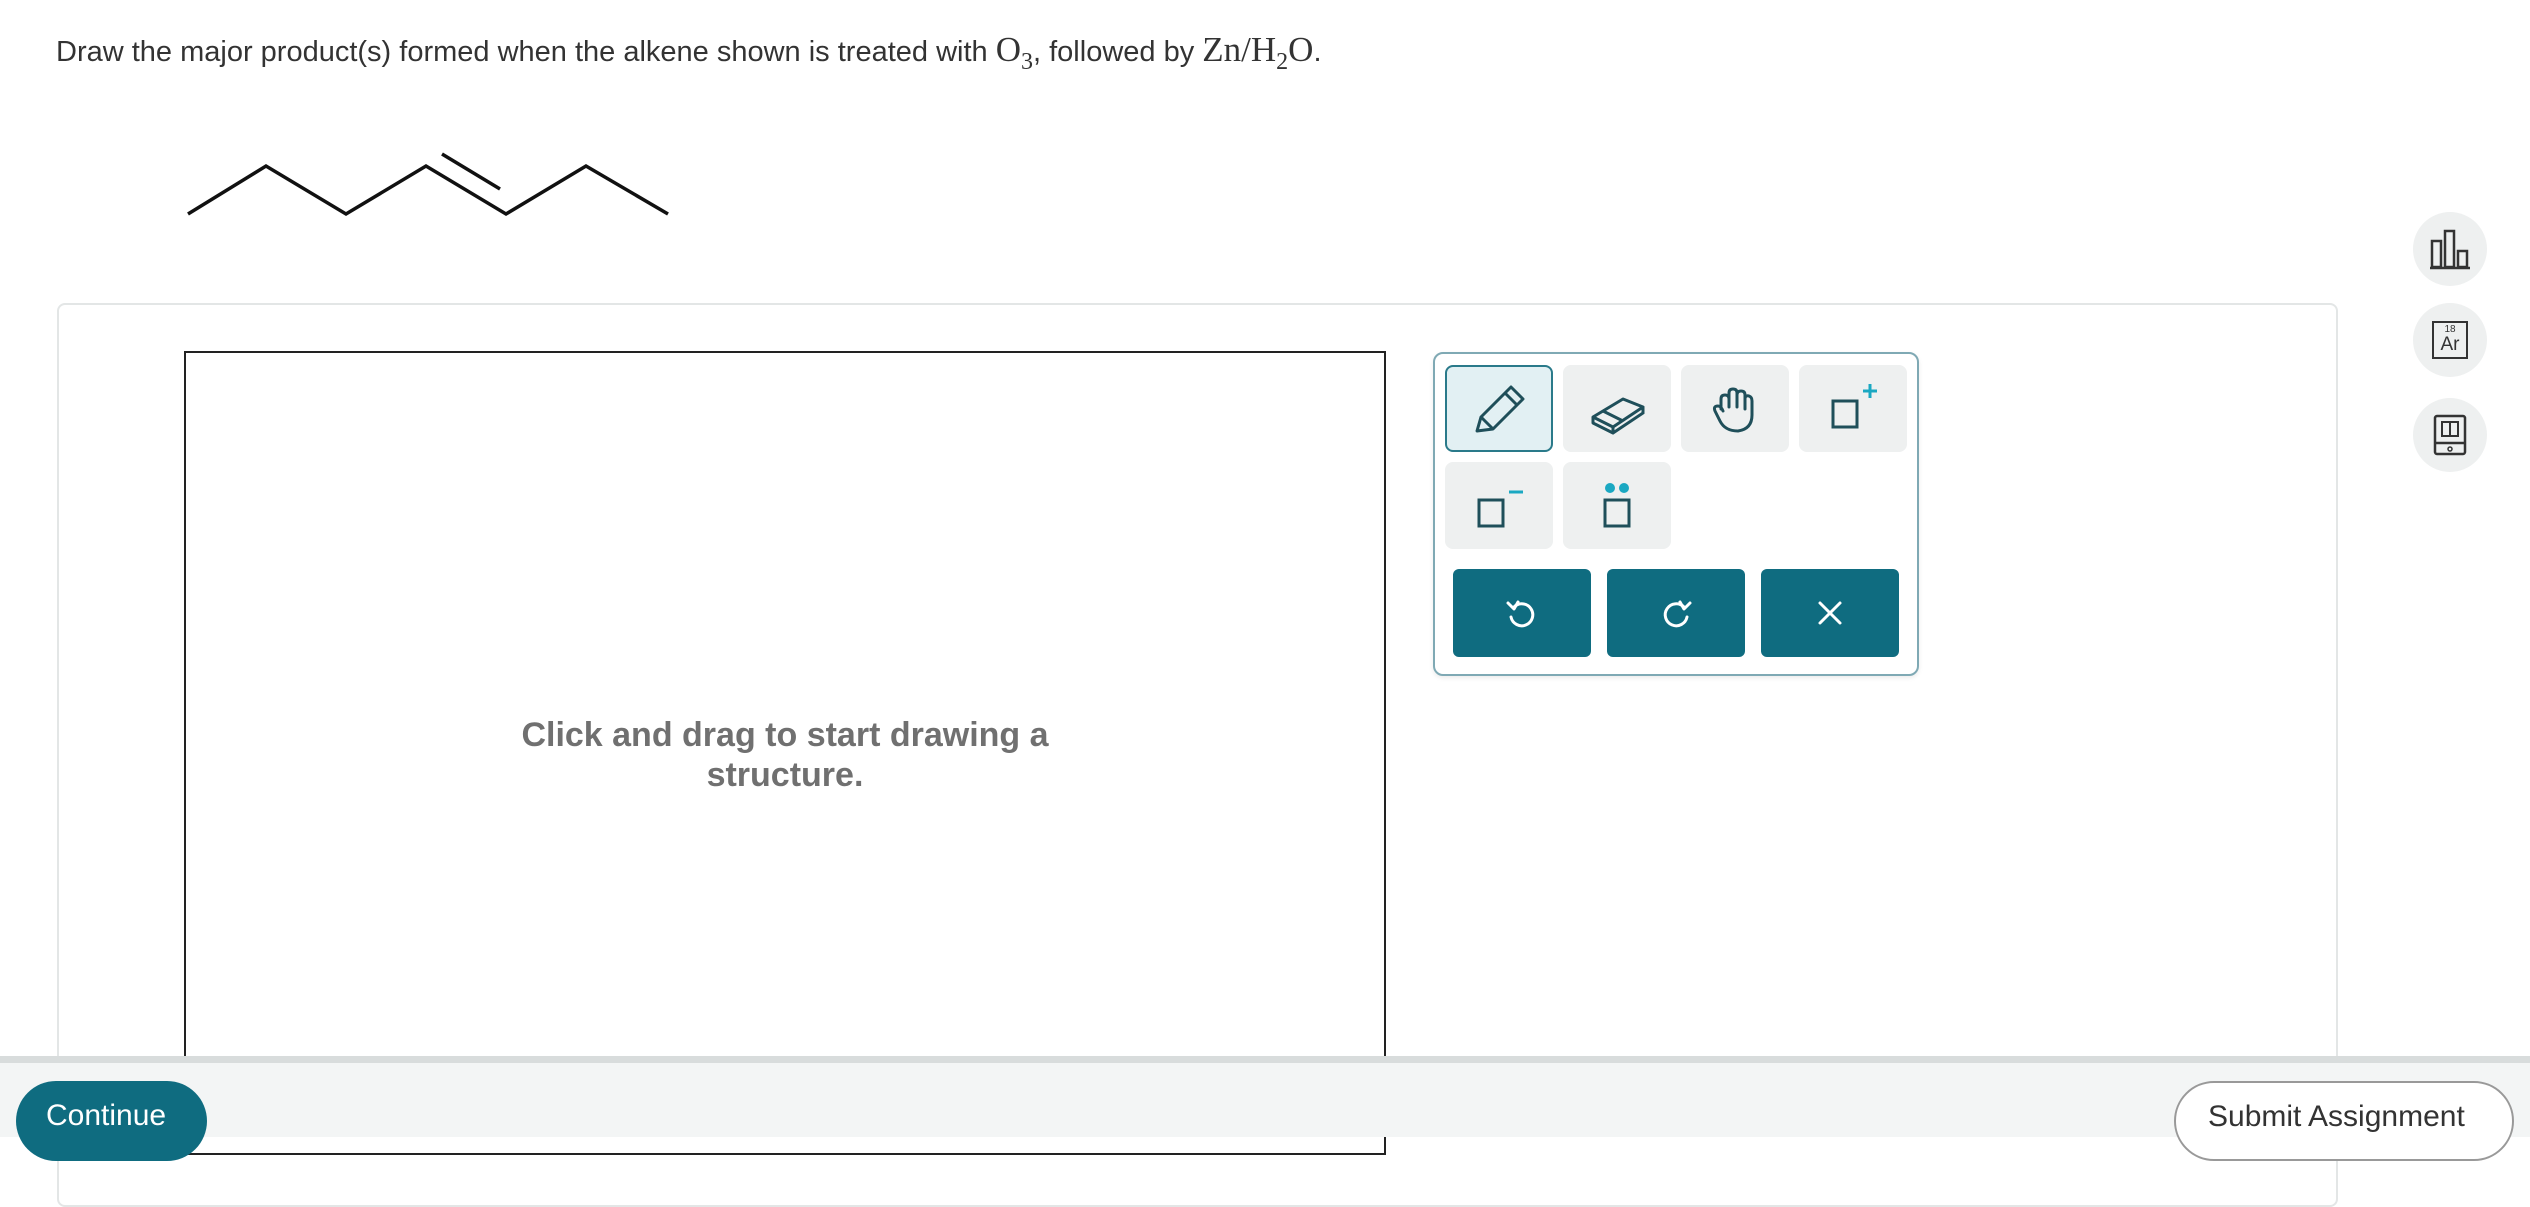  I want to click on eraser-tool-button, so click(1617, 408).